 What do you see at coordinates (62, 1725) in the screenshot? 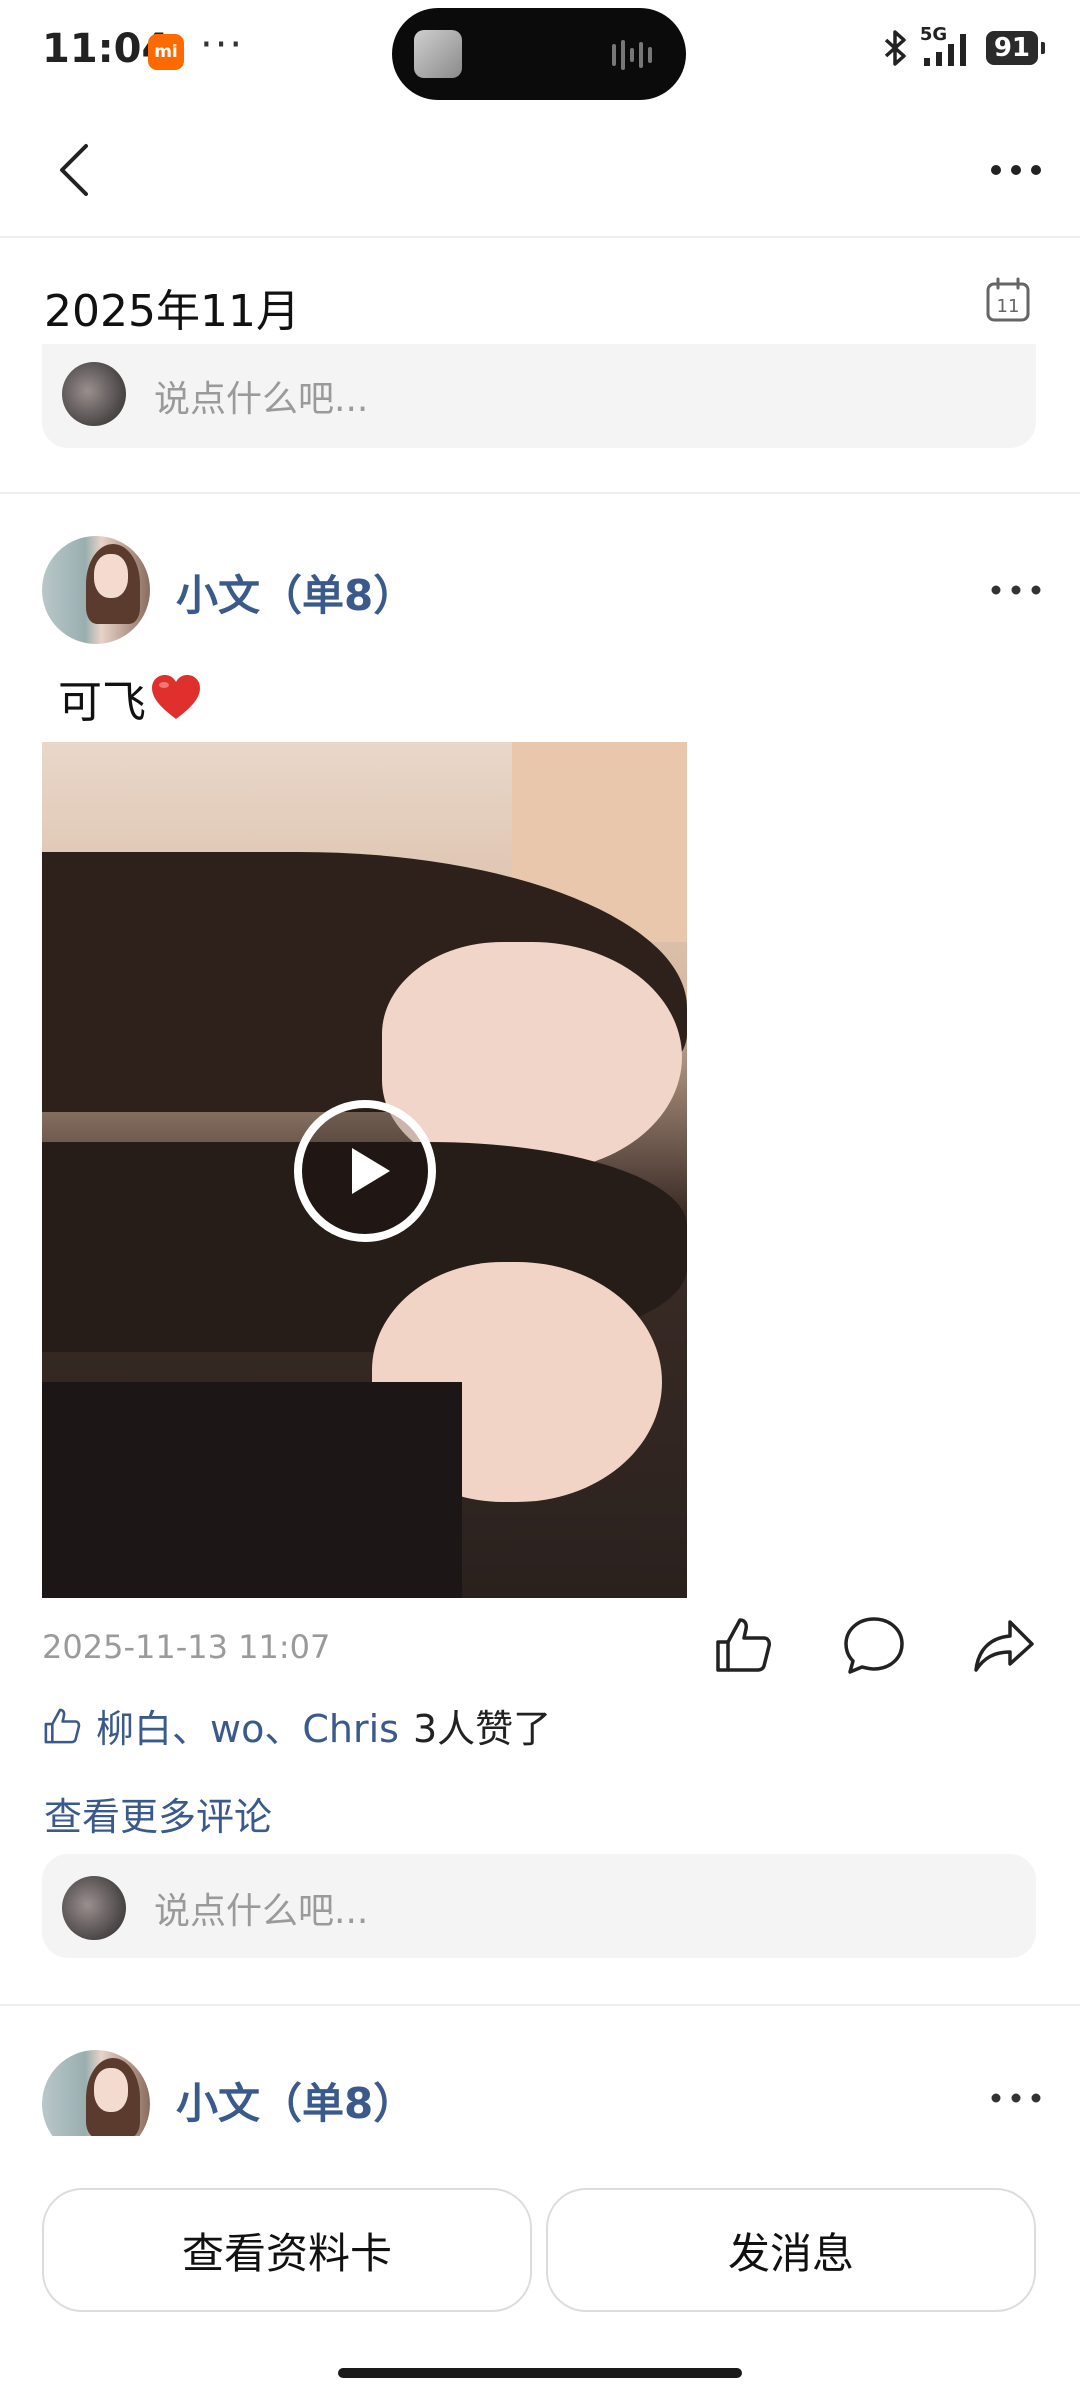
I see `like-small-icon` at bounding box center [62, 1725].